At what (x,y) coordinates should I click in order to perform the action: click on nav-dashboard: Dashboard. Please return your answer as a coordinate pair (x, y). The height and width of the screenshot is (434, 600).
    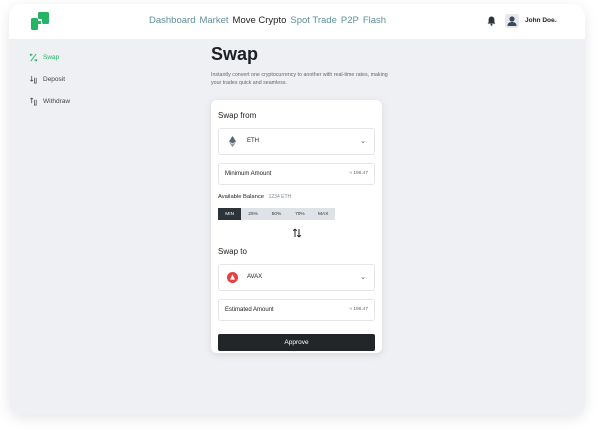
    Looking at the image, I should click on (172, 20).